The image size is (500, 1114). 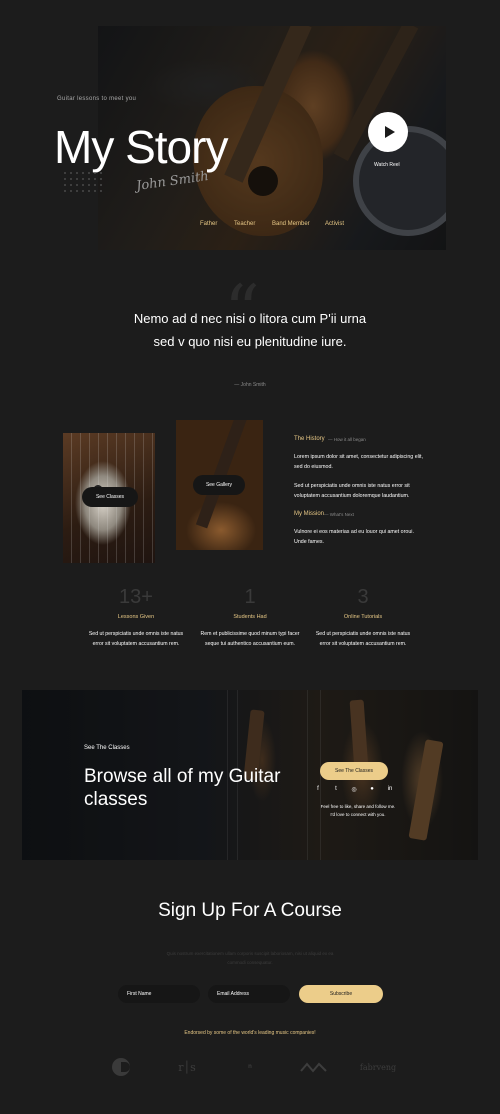 What do you see at coordinates (339, 514) in the screenshot?
I see `mission-subheading: — What's Next` at bounding box center [339, 514].